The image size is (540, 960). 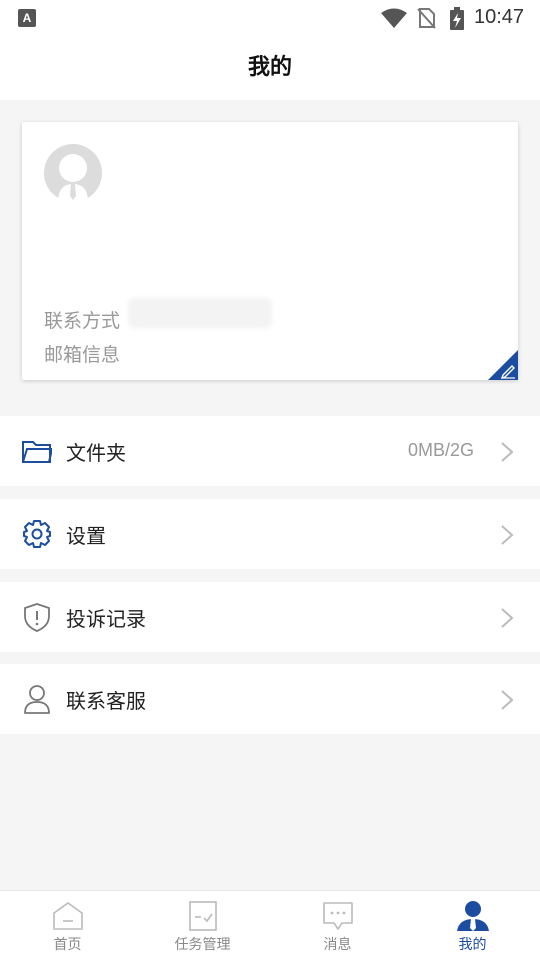 What do you see at coordinates (86, 536) in the screenshot?
I see `menu-item-label: 设置` at bounding box center [86, 536].